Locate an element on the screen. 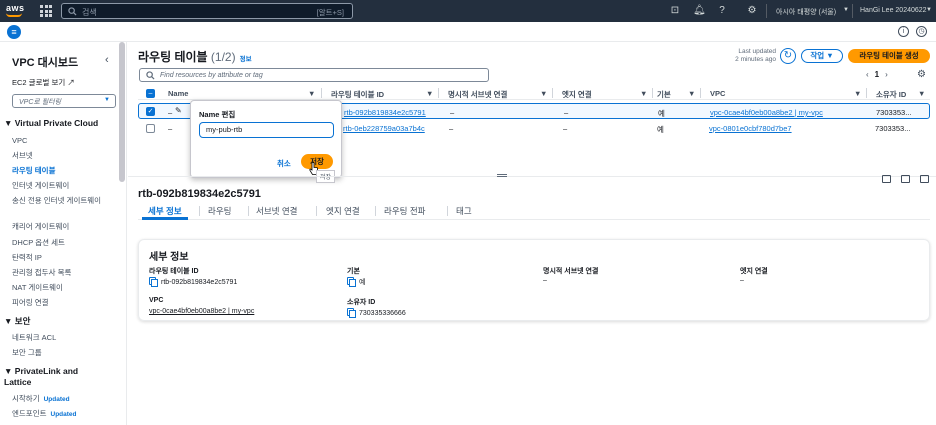 The image size is (936, 425). aws-logo: aws is located at coordinates (15, 8).